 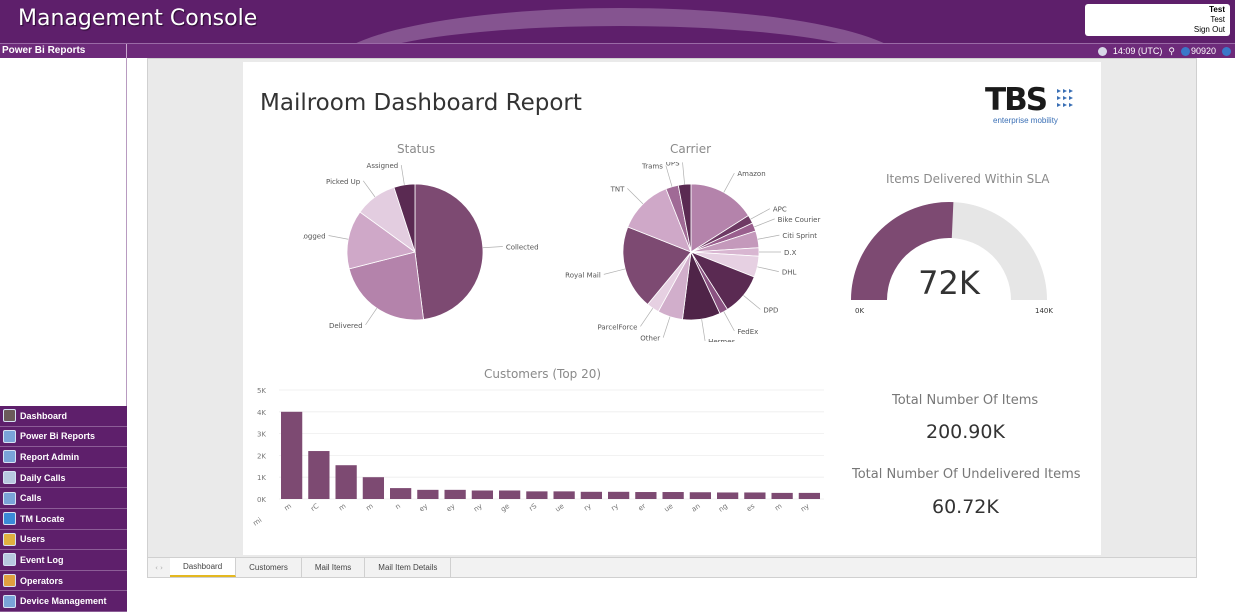 What do you see at coordinates (696, 508) in the screenshot?
I see `bar-x-tick: an` at bounding box center [696, 508].